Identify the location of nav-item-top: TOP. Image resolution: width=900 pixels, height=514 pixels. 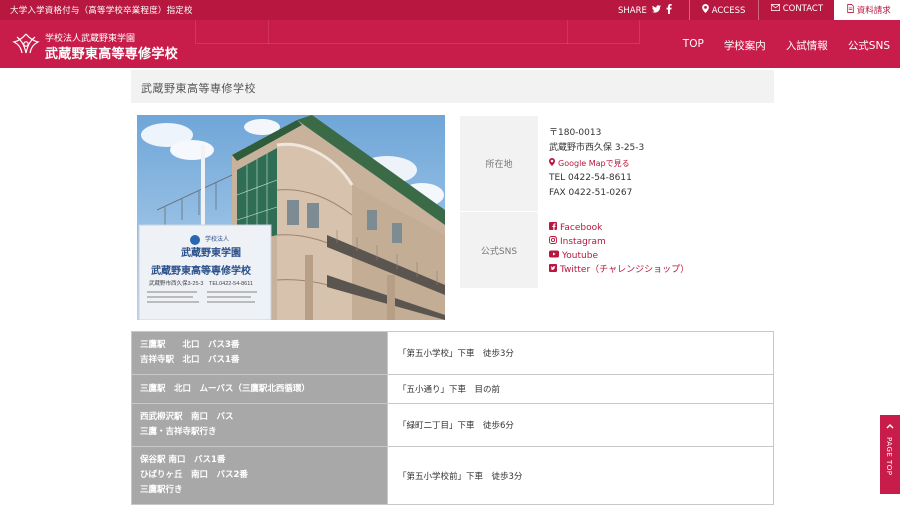
(693, 45).